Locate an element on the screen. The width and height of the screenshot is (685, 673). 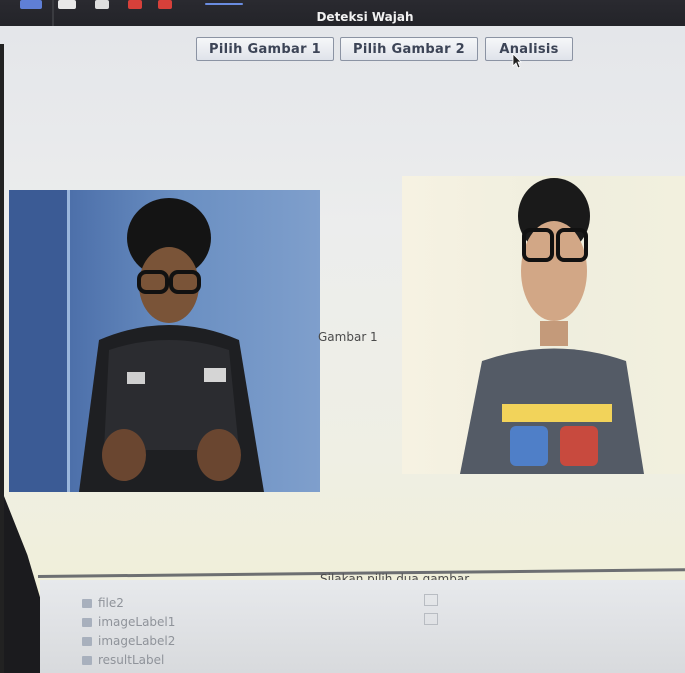
window-title: Deteksi Wajah is located at coordinates (365, 17).